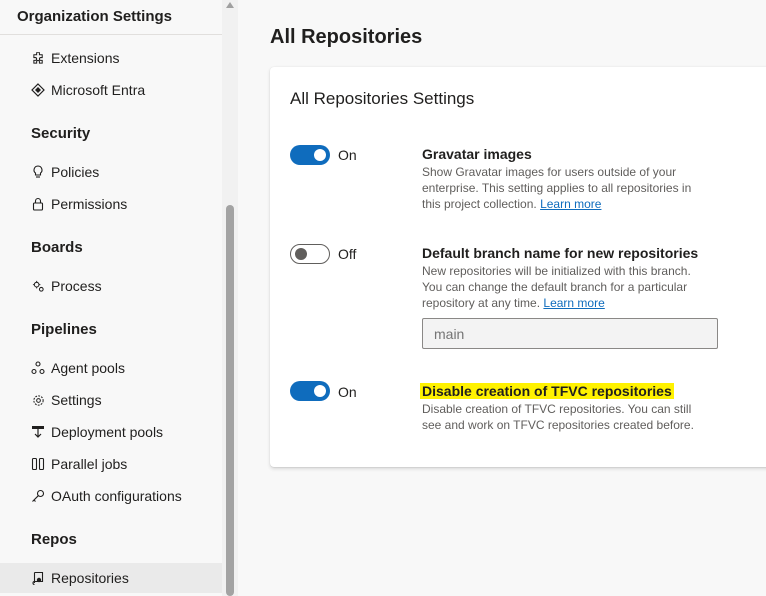 The image size is (766, 596). What do you see at coordinates (230, 5) in the screenshot?
I see `scroll-up-arrow-icon` at bounding box center [230, 5].